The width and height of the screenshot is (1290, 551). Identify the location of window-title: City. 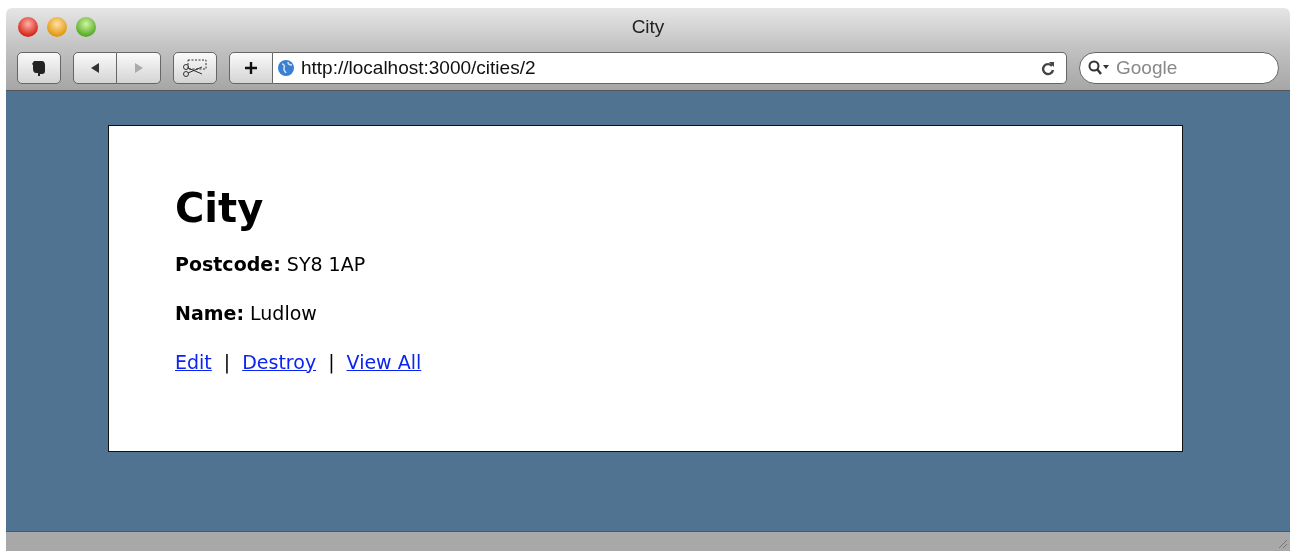
(648, 26).